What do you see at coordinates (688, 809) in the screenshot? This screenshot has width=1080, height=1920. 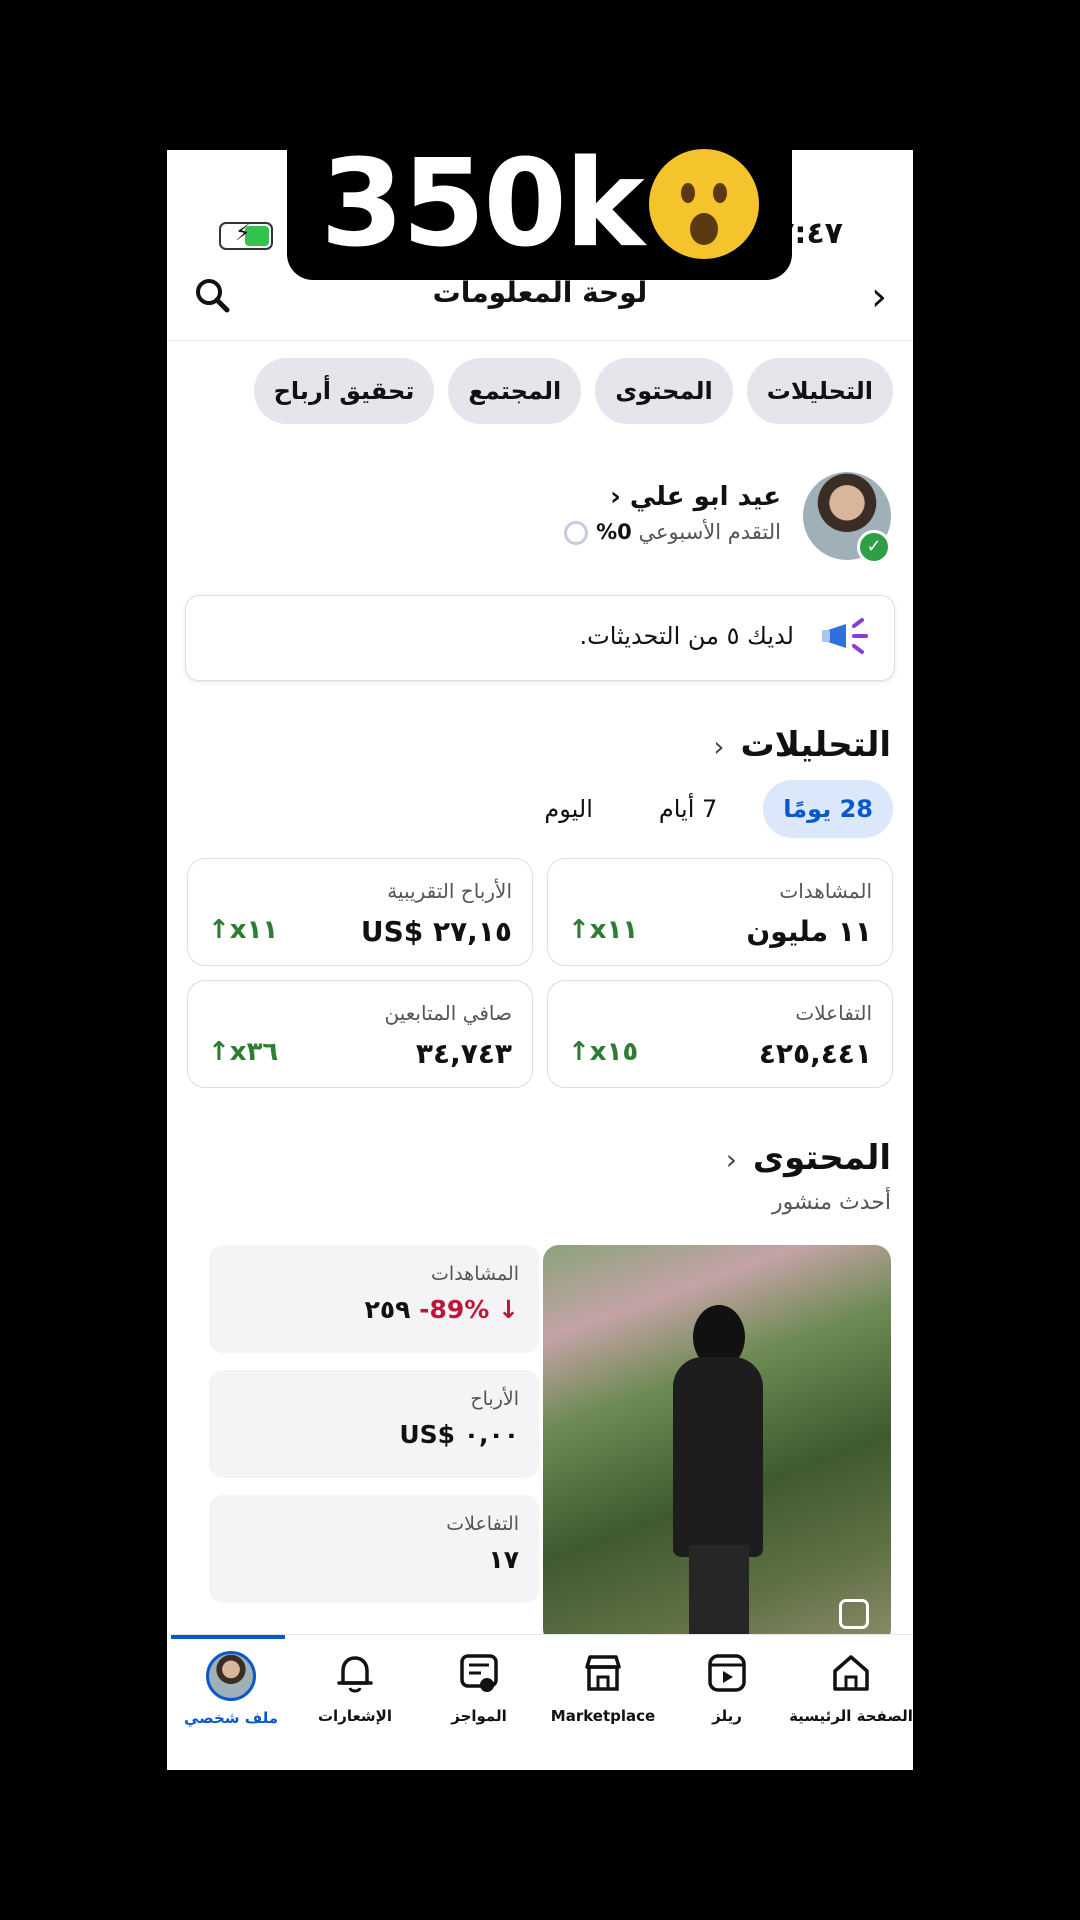 I see `period-7-days: 7 أيام` at bounding box center [688, 809].